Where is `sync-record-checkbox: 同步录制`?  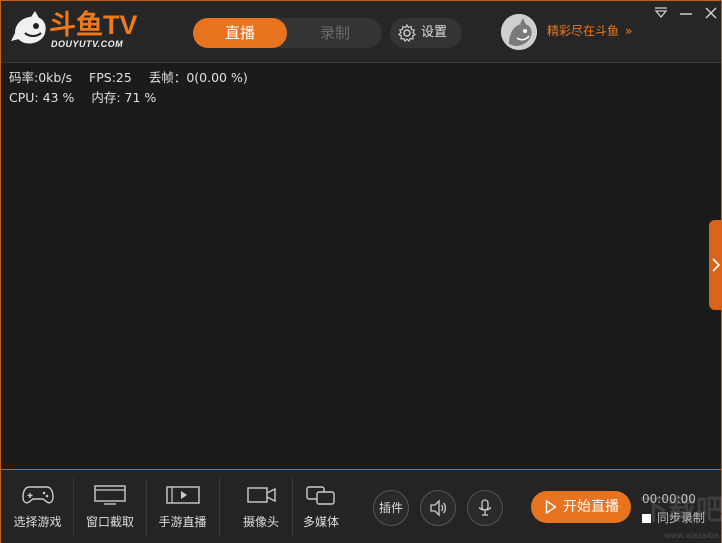 sync-record-checkbox: 同步录制 is located at coordinates (673, 517).